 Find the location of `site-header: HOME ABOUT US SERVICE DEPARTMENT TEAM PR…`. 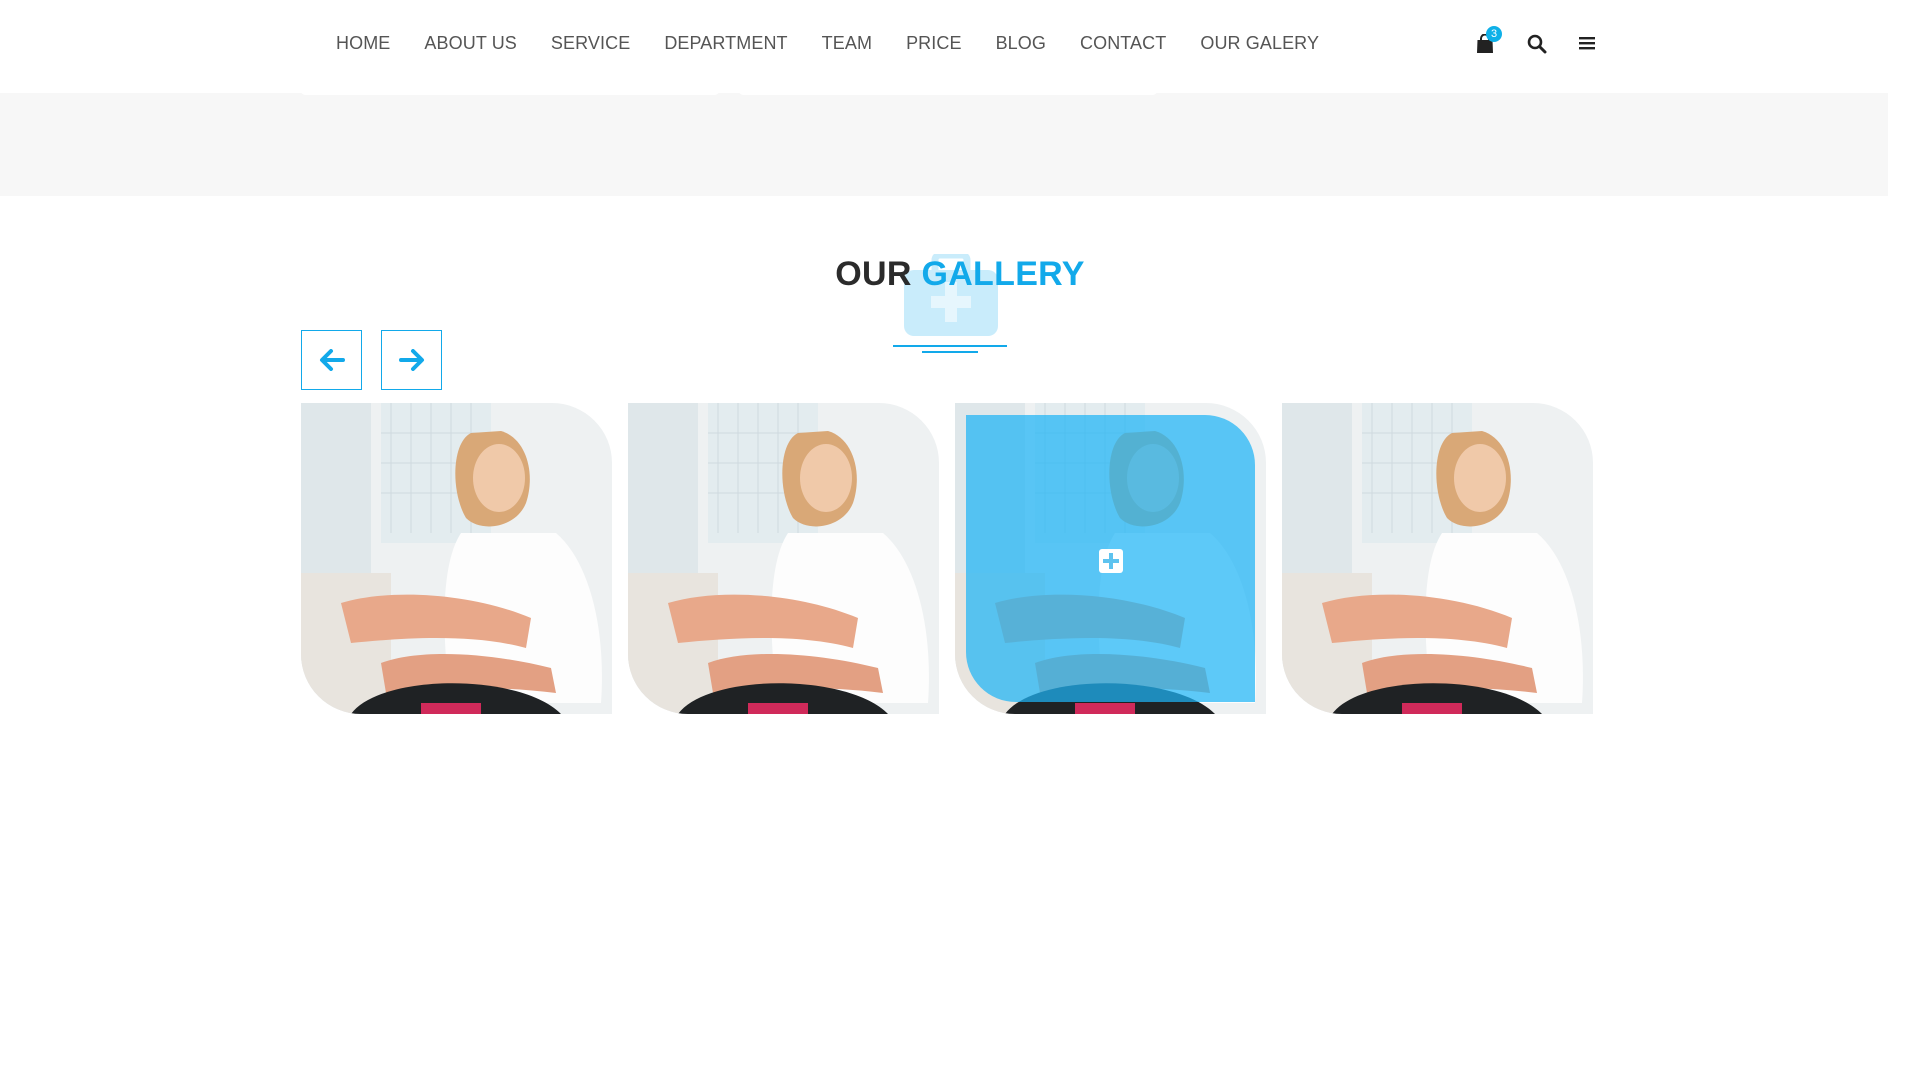

site-header: HOME ABOUT US SERVICE DEPARTMENT TEAM PR… is located at coordinates (944, 46).